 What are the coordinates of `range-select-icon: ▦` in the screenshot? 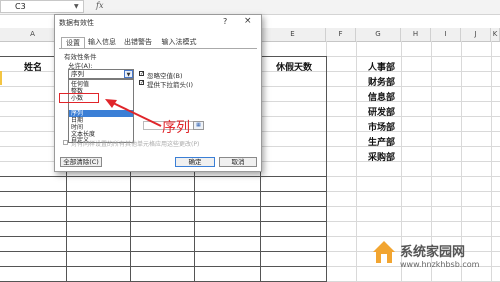 It's located at (198, 125).